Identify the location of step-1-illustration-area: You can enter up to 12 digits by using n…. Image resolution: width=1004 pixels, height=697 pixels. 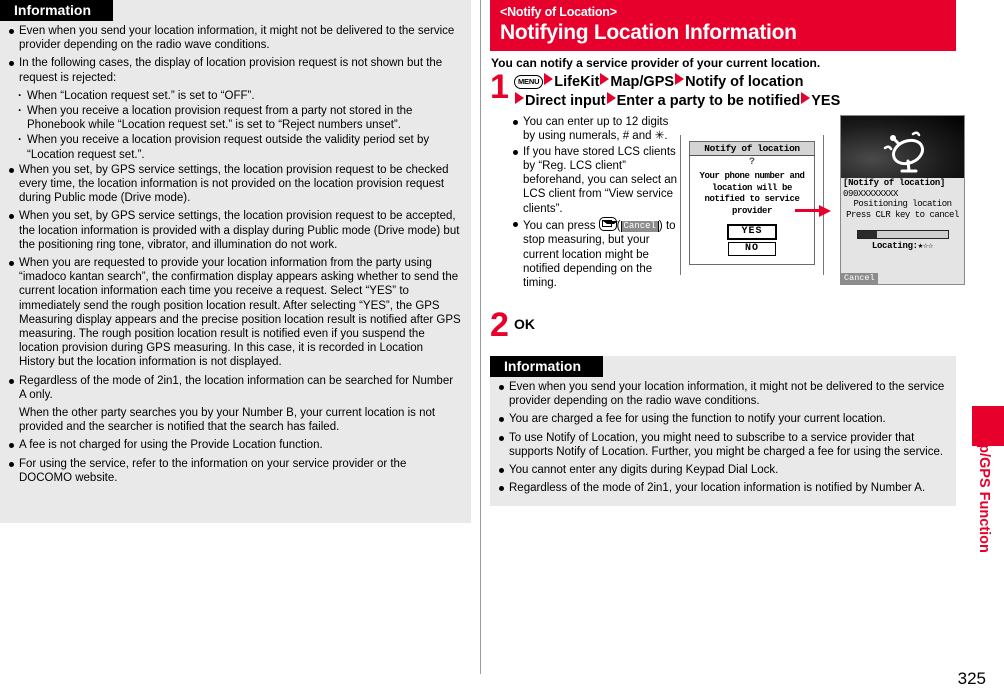
(727, 212).